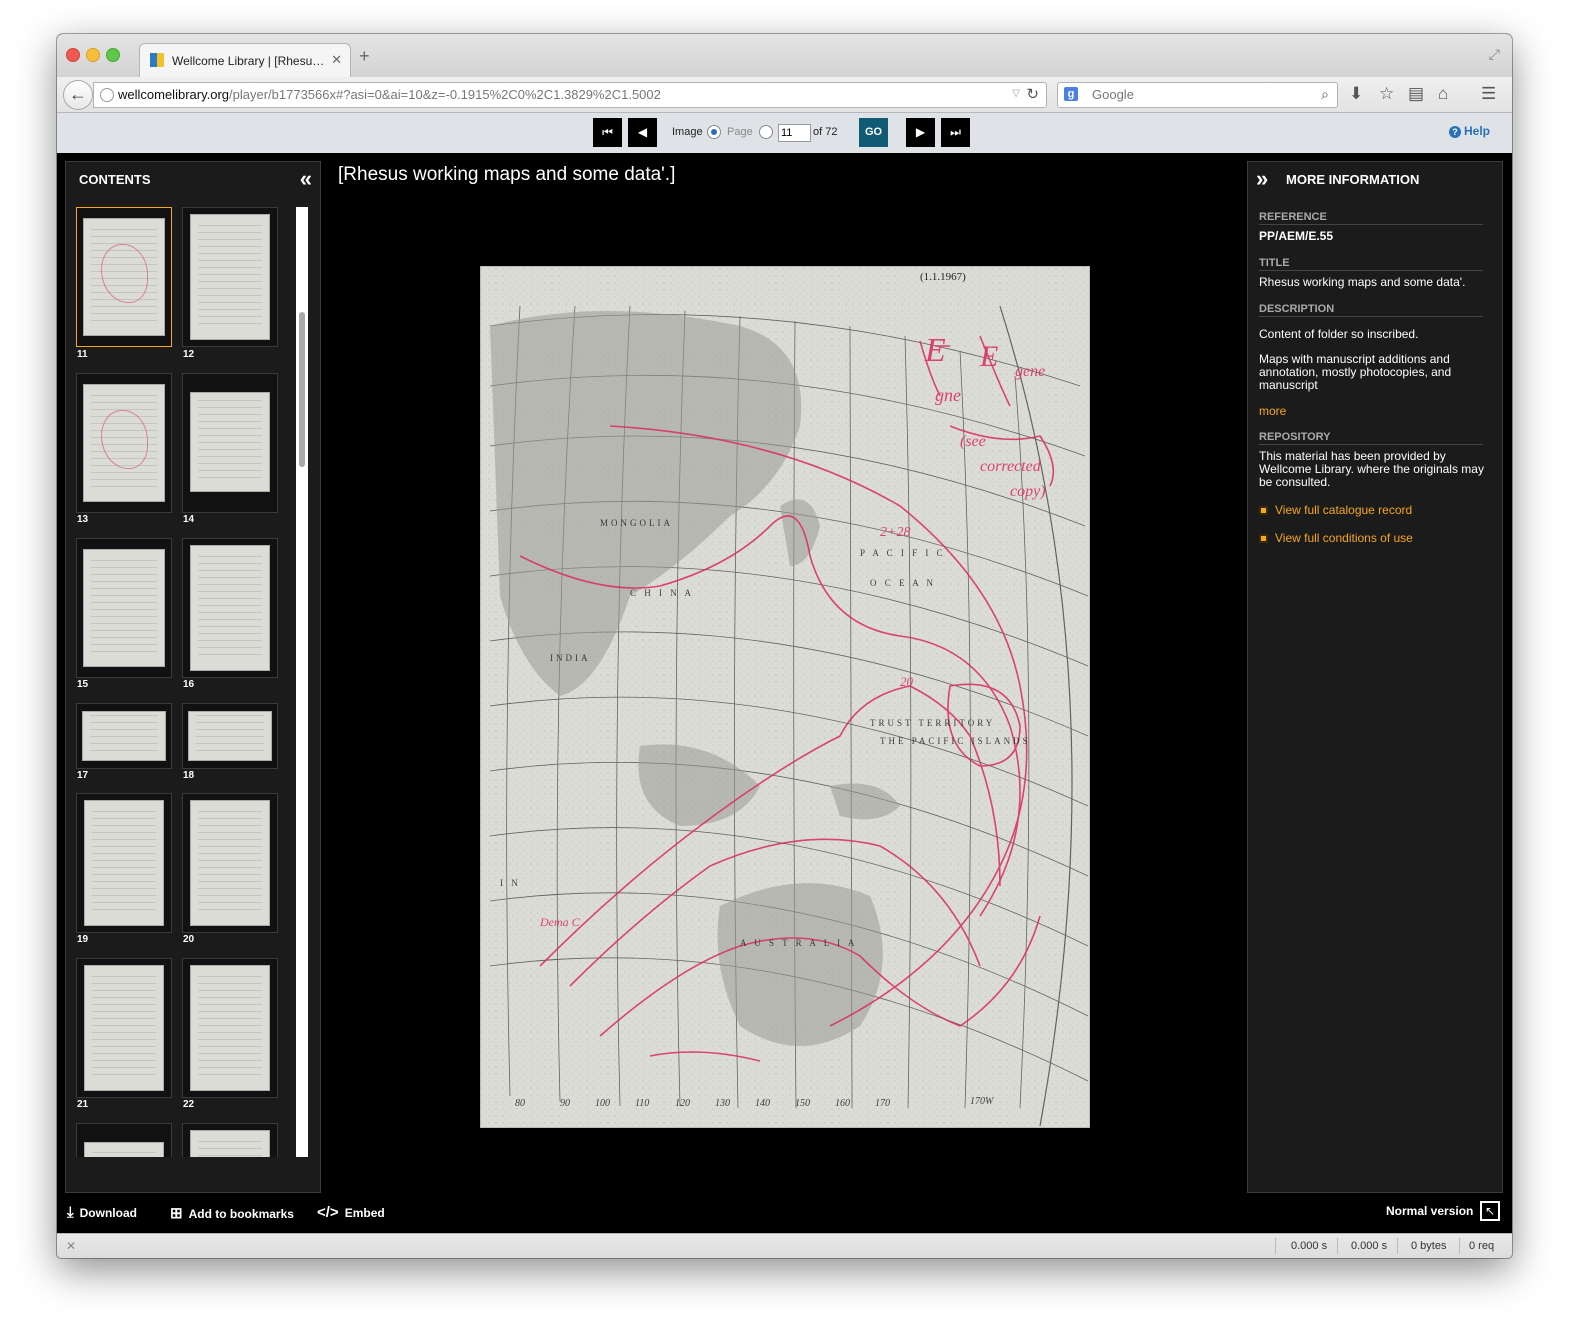  I want to click on svg-text: (see, so click(973, 441).